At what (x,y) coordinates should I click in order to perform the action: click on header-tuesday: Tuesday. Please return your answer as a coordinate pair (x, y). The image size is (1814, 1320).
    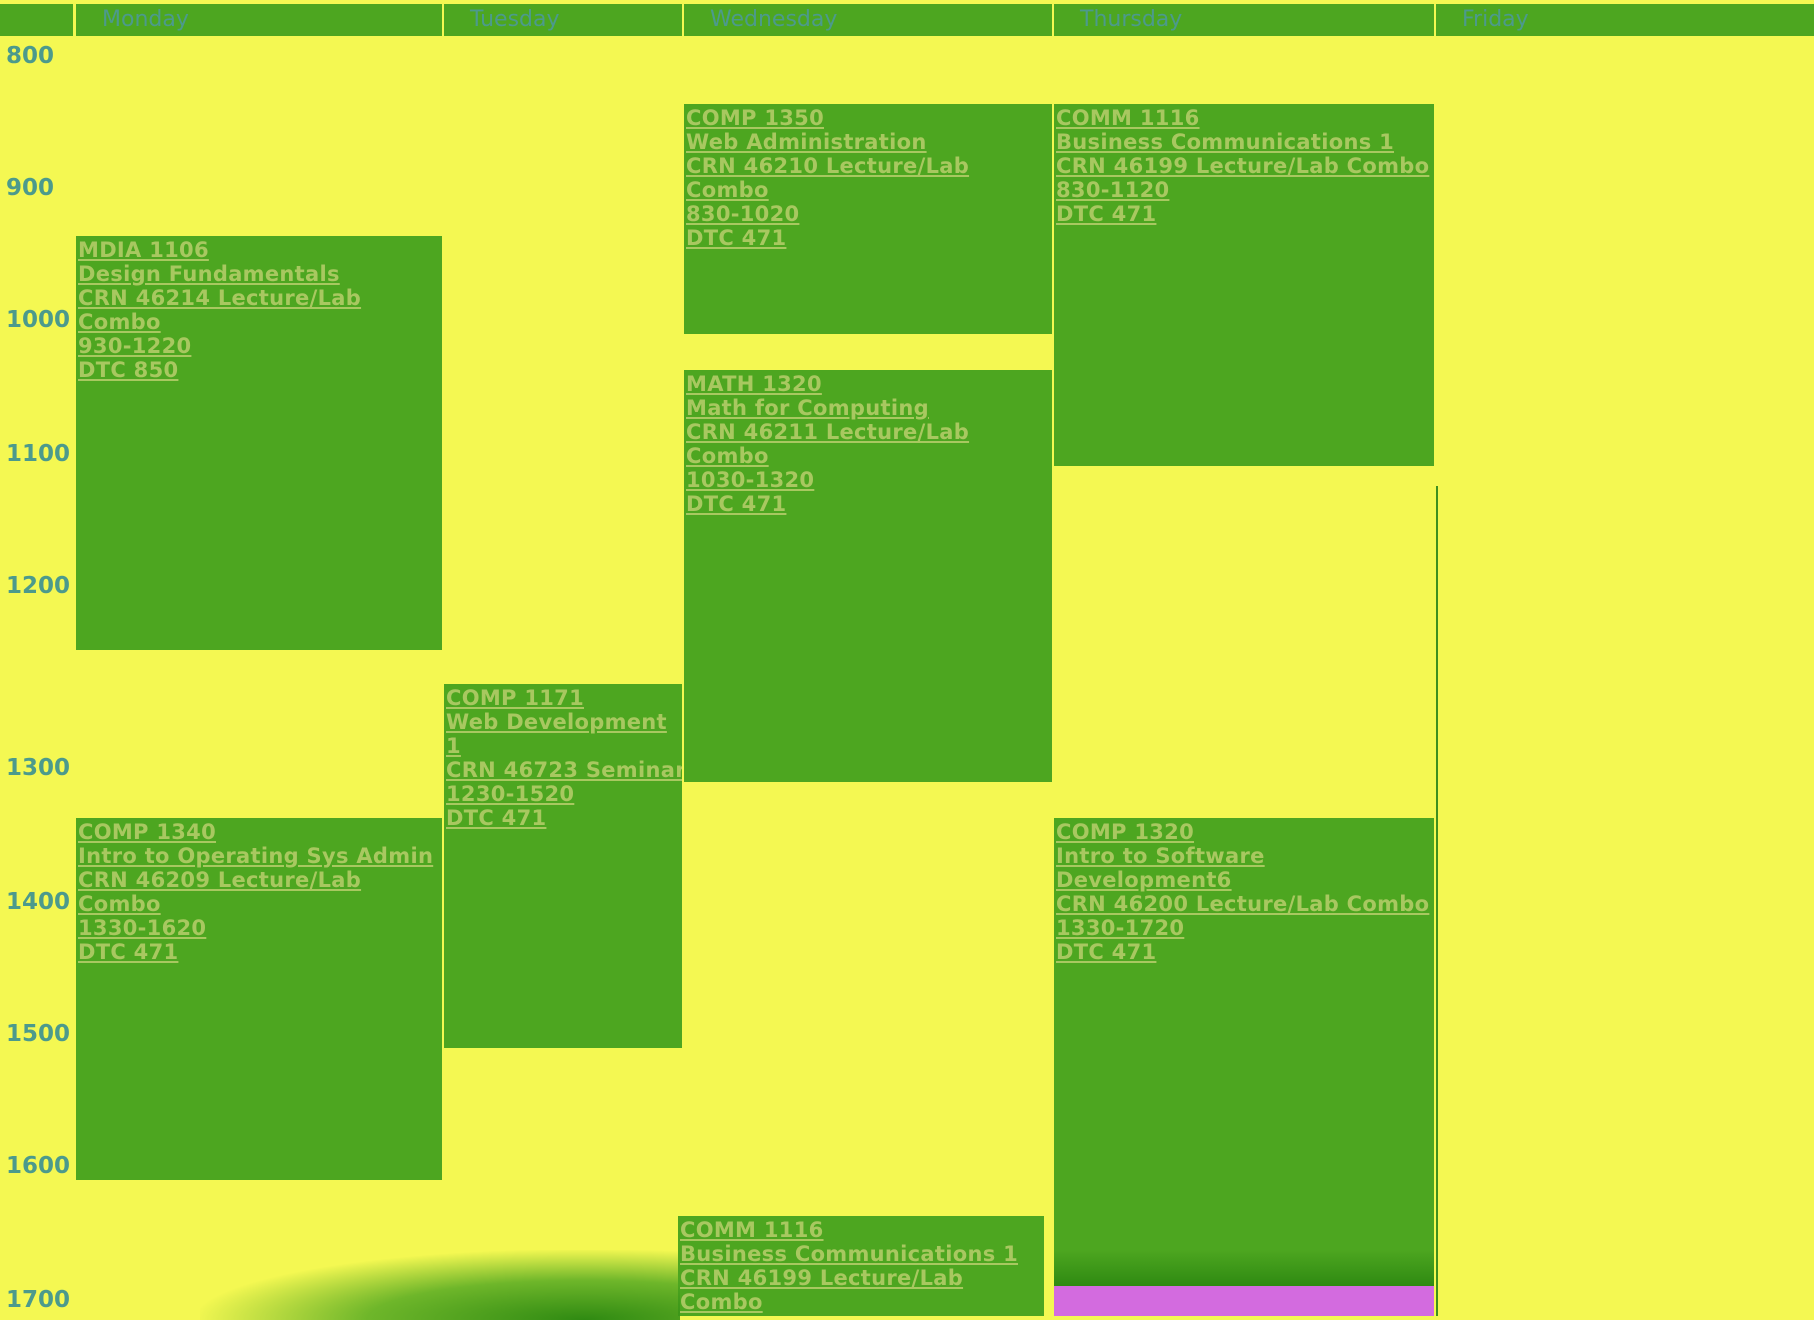
    Looking at the image, I should click on (563, 20).